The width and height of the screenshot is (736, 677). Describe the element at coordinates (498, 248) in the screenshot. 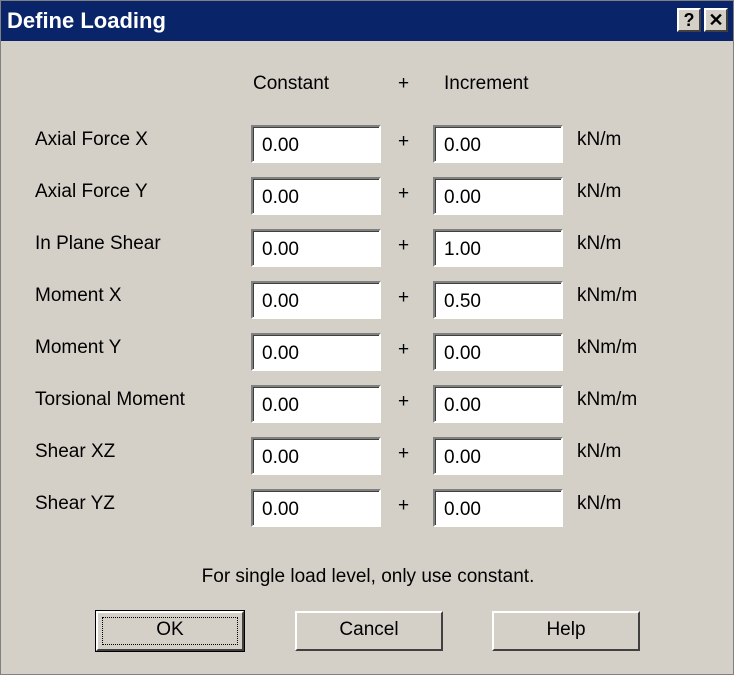

I see `increment-input-in-plane-shear: 1.00` at that location.